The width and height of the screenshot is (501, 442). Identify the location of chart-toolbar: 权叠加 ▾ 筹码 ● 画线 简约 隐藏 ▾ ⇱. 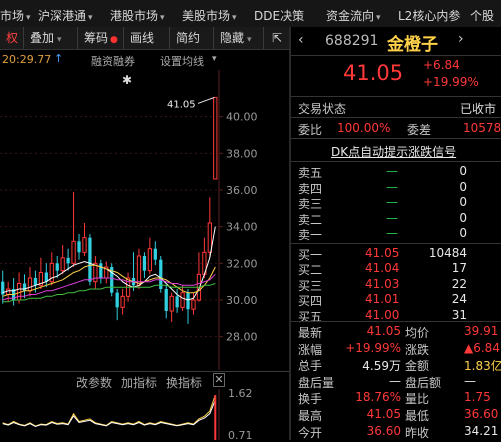
(145, 38).